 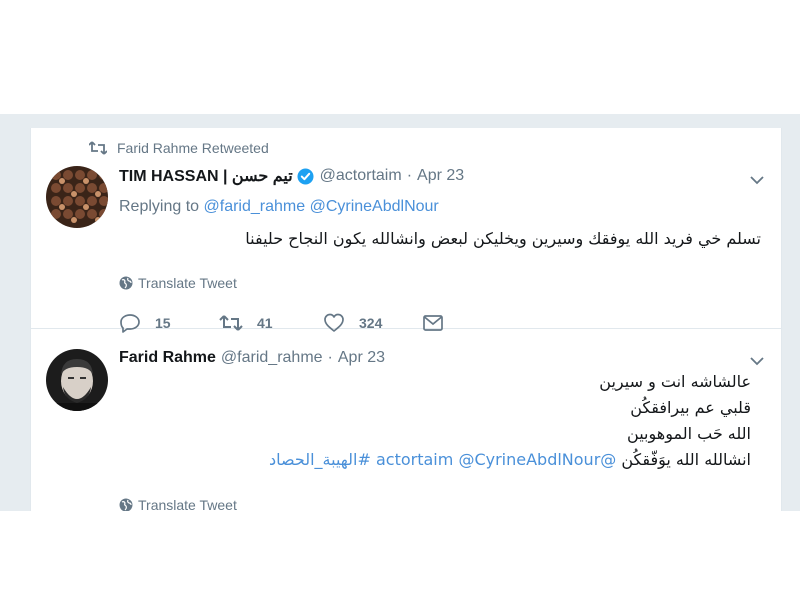 I want to click on tweet-header: TIM HASSAN | تيم حسن @actortaim · Apr 23, so click(x=291, y=176).